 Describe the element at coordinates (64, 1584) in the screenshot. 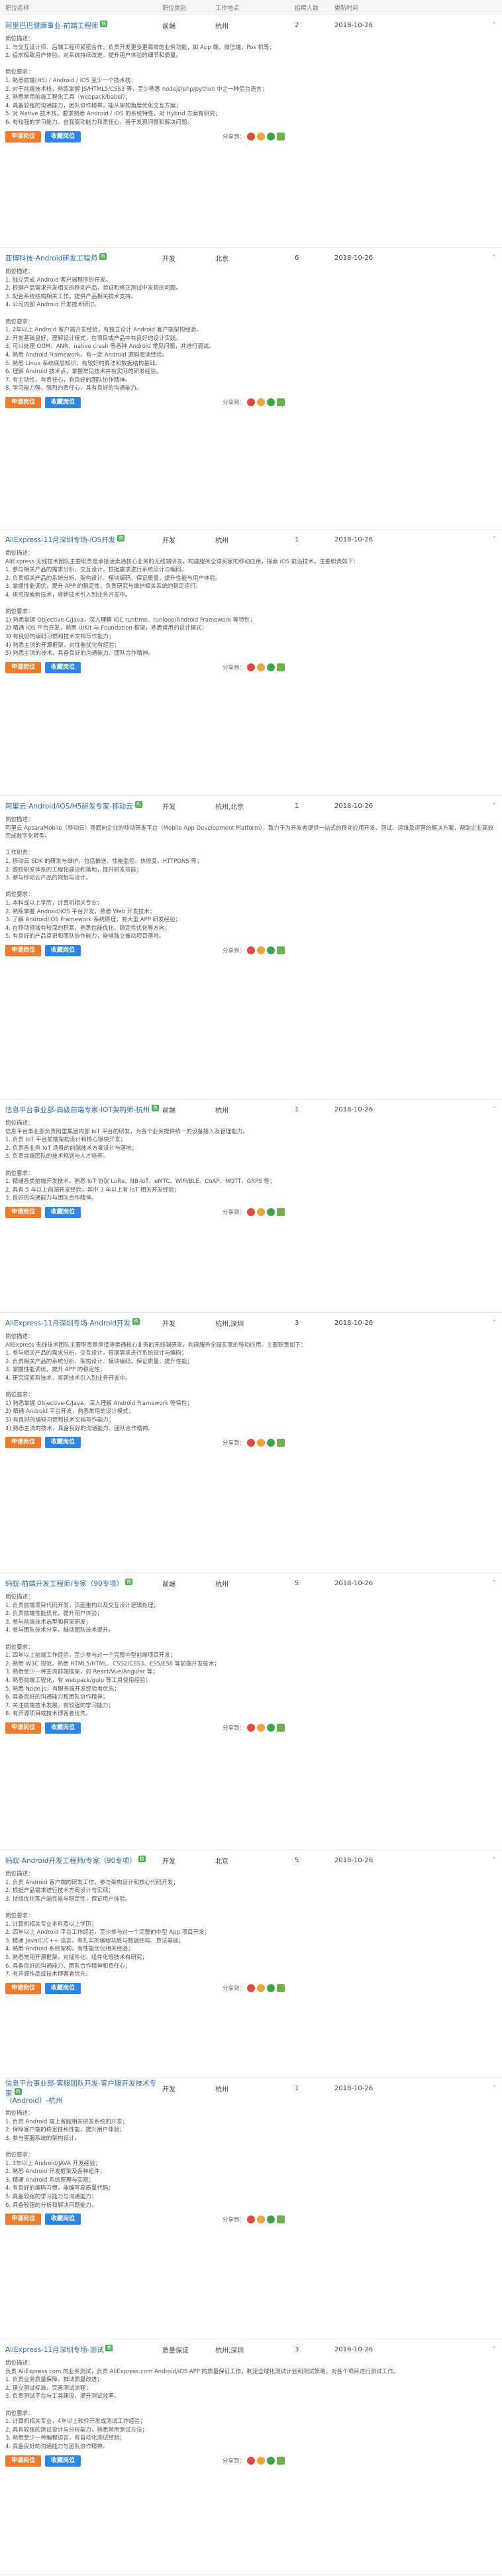

I see `job-title: 蚂蚁-前端开发工程师/专家（90专项）` at that location.